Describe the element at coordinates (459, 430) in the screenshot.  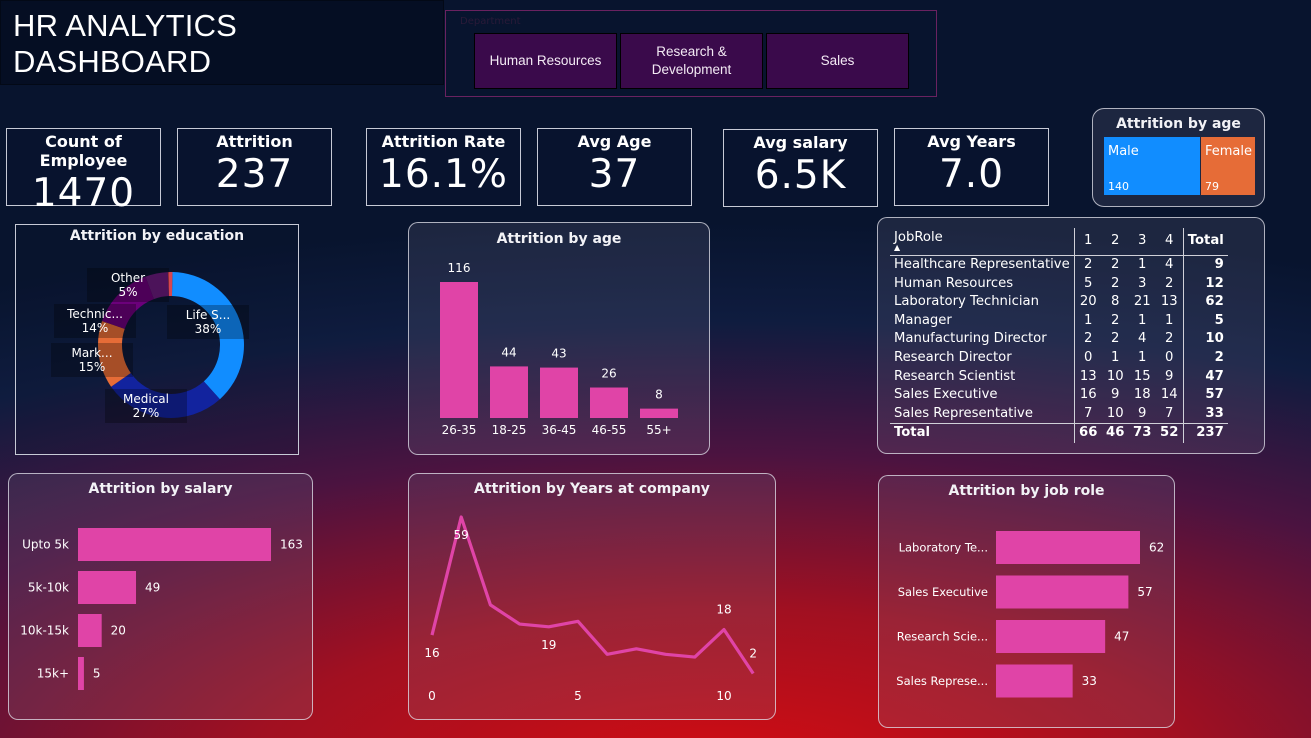
I see `age-category-label: 26-35` at that location.